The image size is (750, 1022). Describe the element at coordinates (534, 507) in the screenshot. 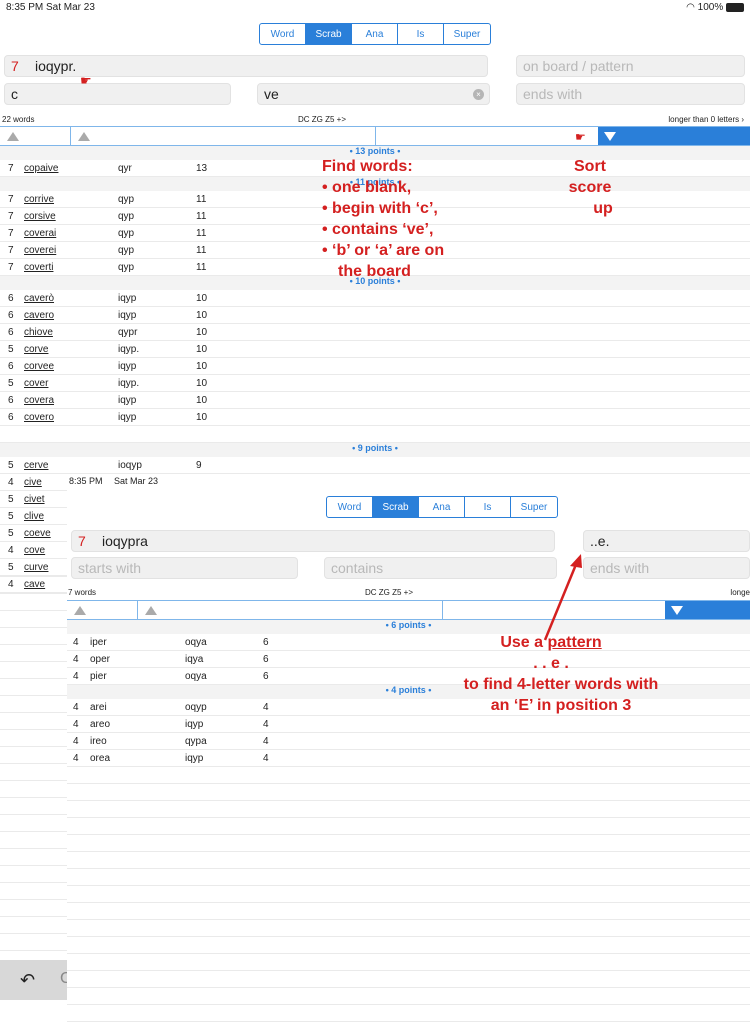

I see `tab-super-2: Super` at that location.